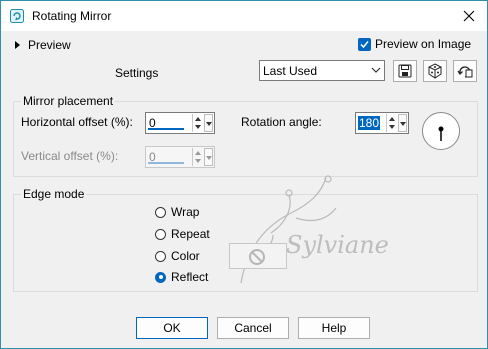 This screenshot has width=488, height=349. What do you see at coordinates (180, 157) in the screenshot?
I see `vertical-offset-field: 0` at bounding box center [180, 157].